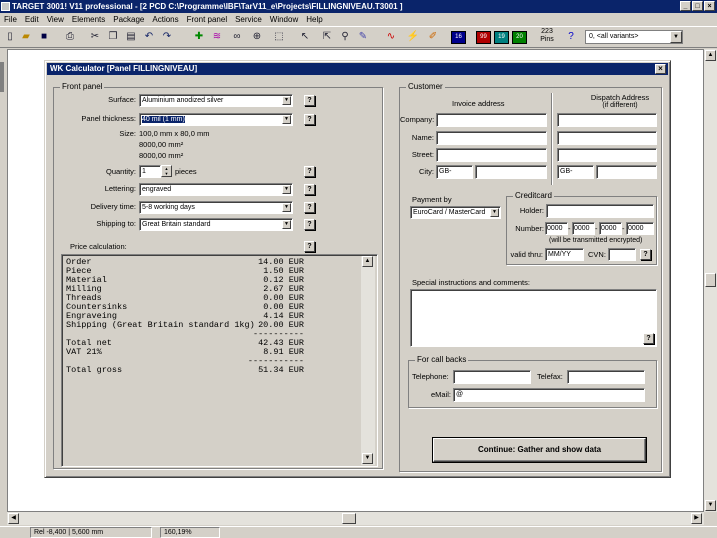 This screenshot has width=717, height=538. What do you see at coordinates (88, 19) in the screenshot?
I see `menu-elements: Elements` at bounding box center [88, 19].